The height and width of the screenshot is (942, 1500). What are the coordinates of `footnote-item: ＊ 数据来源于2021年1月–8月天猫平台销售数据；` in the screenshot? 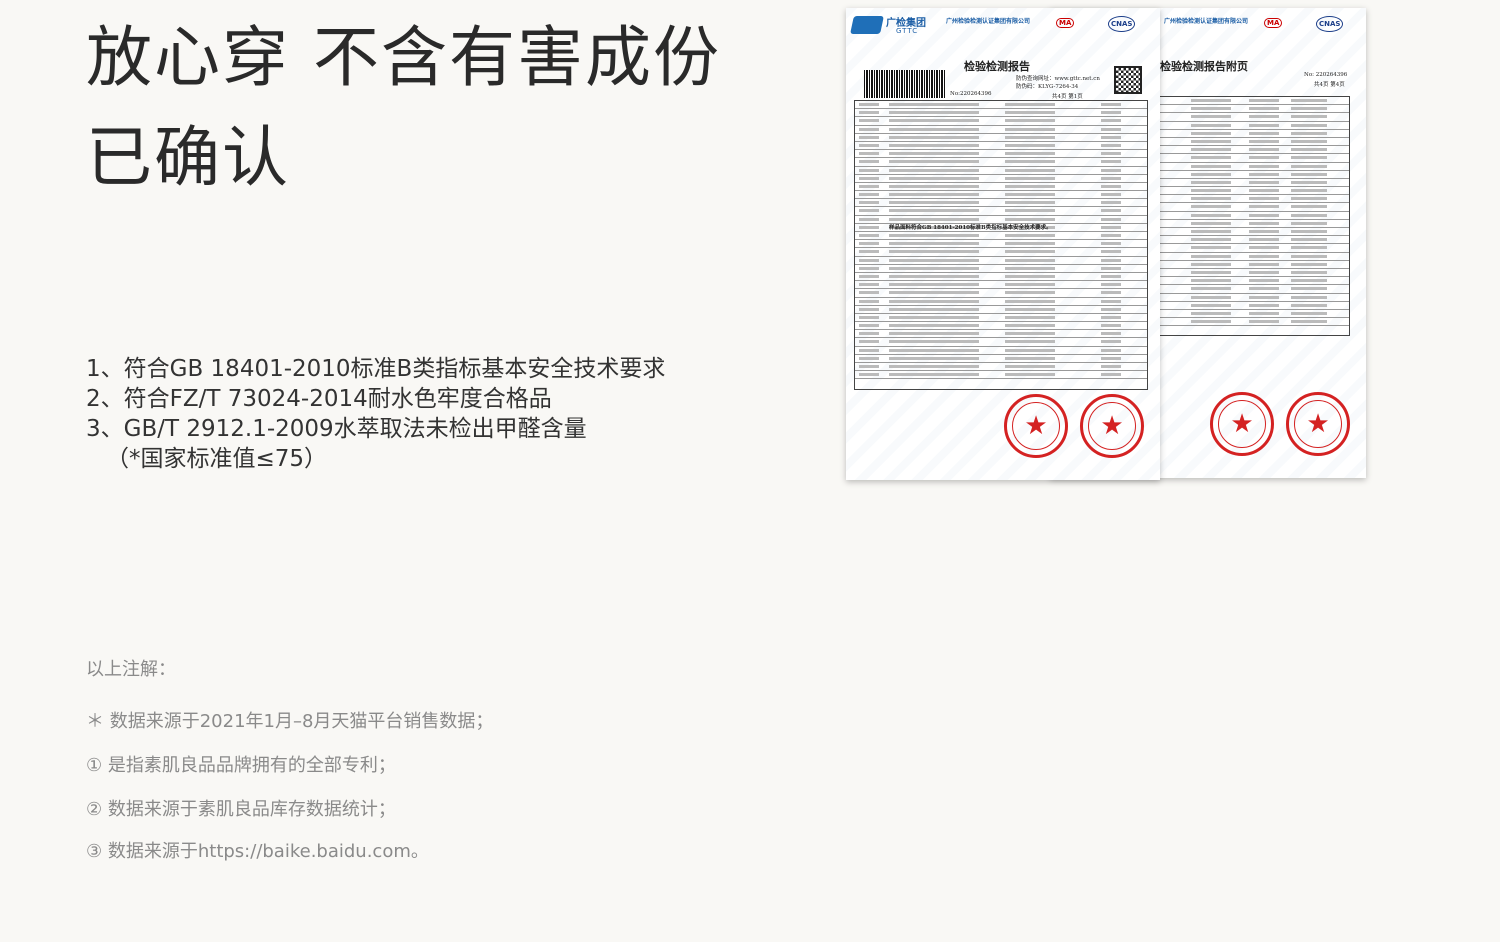 It's located at (290, 721).